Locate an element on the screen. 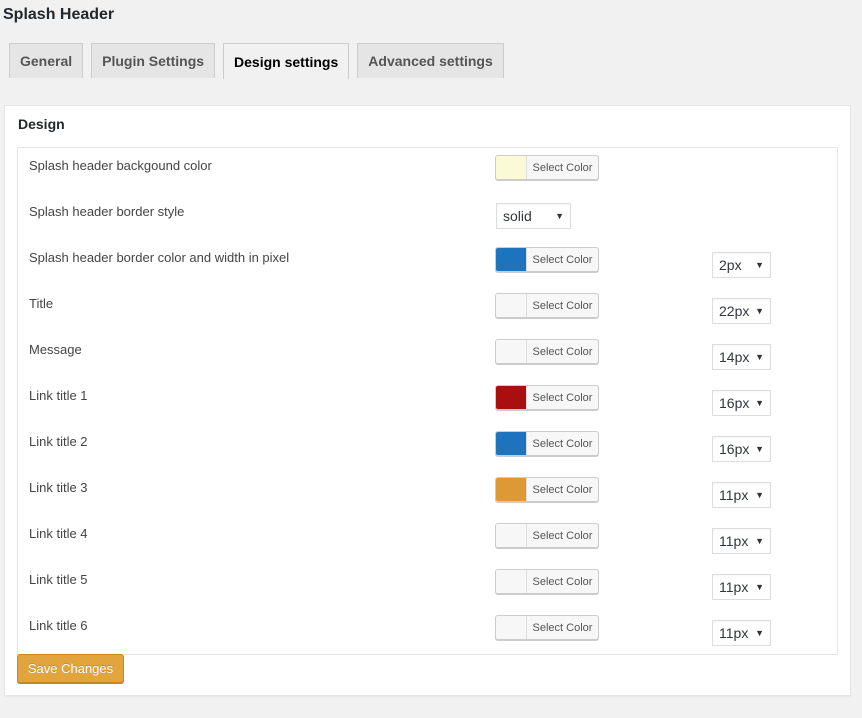 Image resolution: width=862 pixels, height=718 pixels. setting-row-link-title-4: Link title 4 Select Color 11px ▼ is located at coordinates (427, 539).